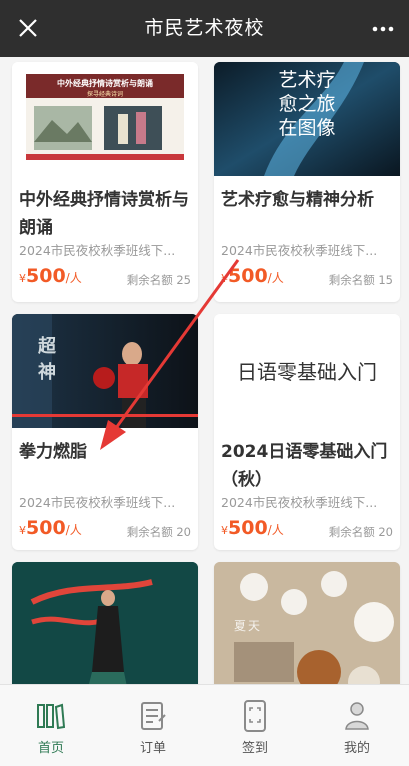 The width and height of the screenshot is (409, 766). What do you see at coordinates (360, 280) in the screenshot?
I see `remaining-quota: 剩余名额 15` at bounding box center [360, 280].